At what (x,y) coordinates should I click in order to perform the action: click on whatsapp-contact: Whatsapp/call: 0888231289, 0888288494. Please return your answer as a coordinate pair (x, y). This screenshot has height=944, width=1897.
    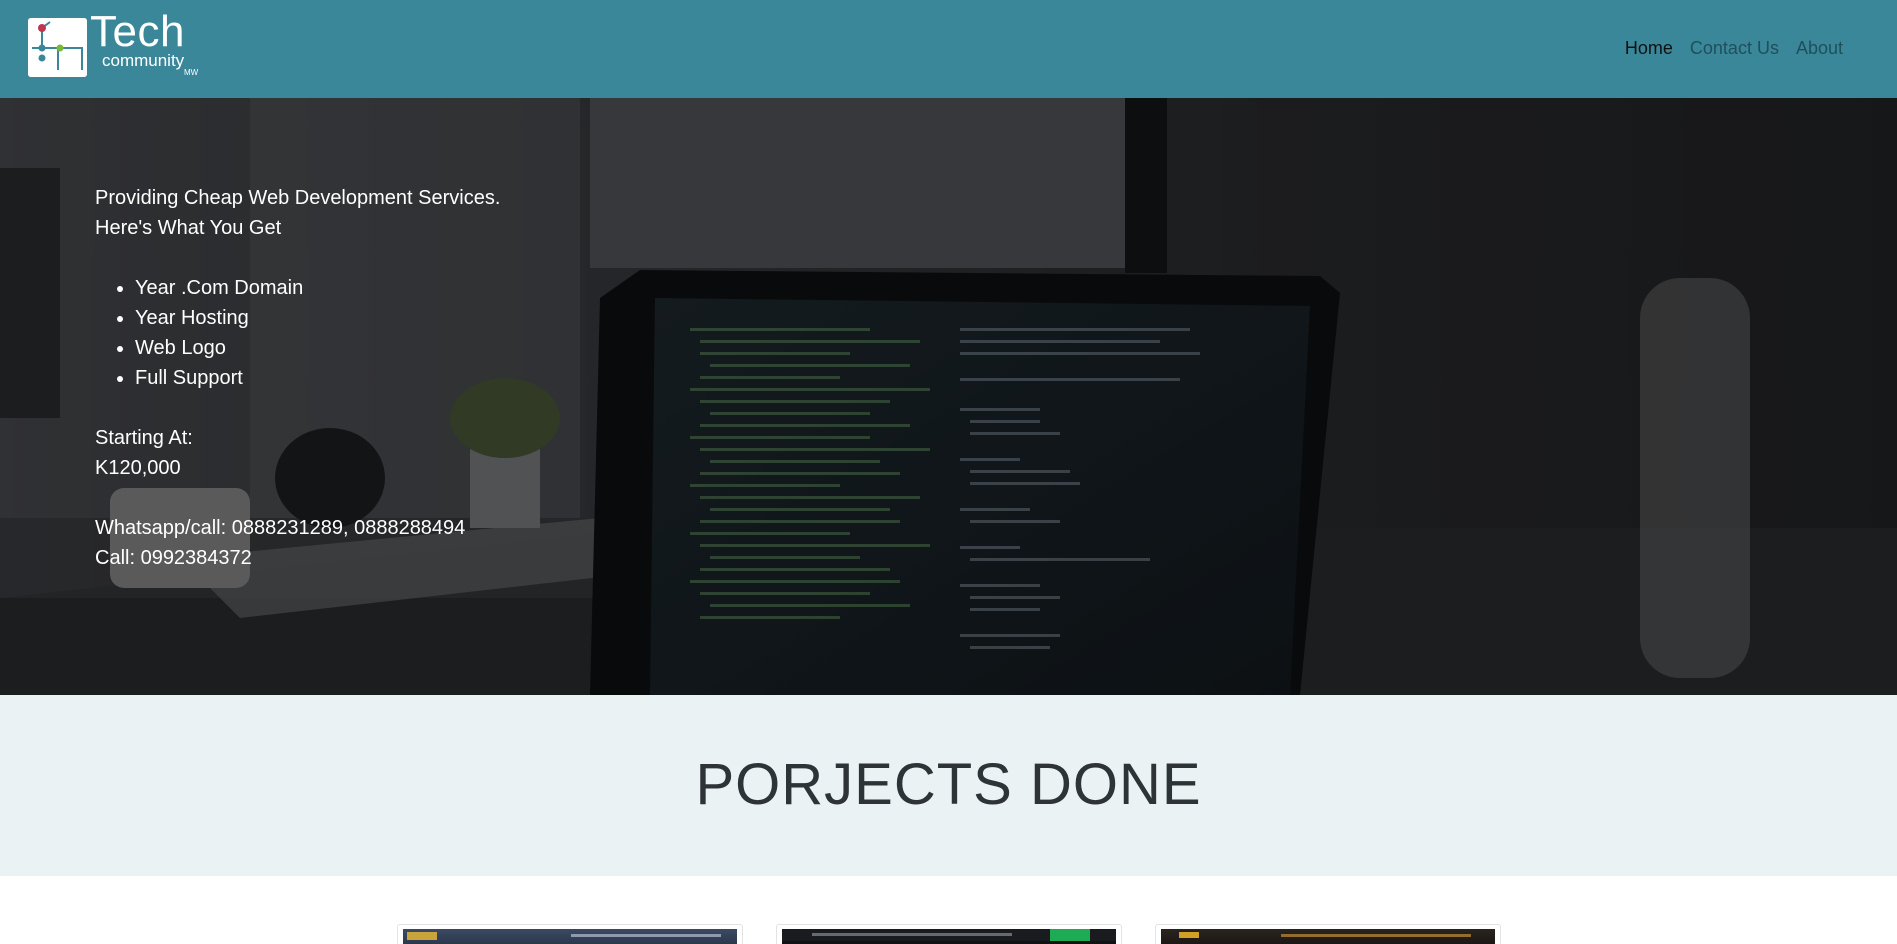
    Looking at the image, I should click on (280, 528).